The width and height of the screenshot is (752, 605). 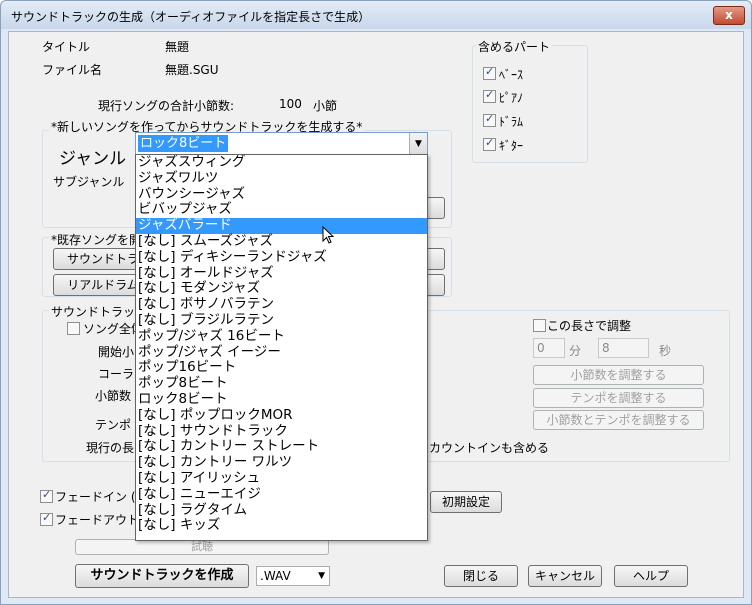 I want to click on fade-in-label: フェードイン (秒, so click(x=101, y=497).